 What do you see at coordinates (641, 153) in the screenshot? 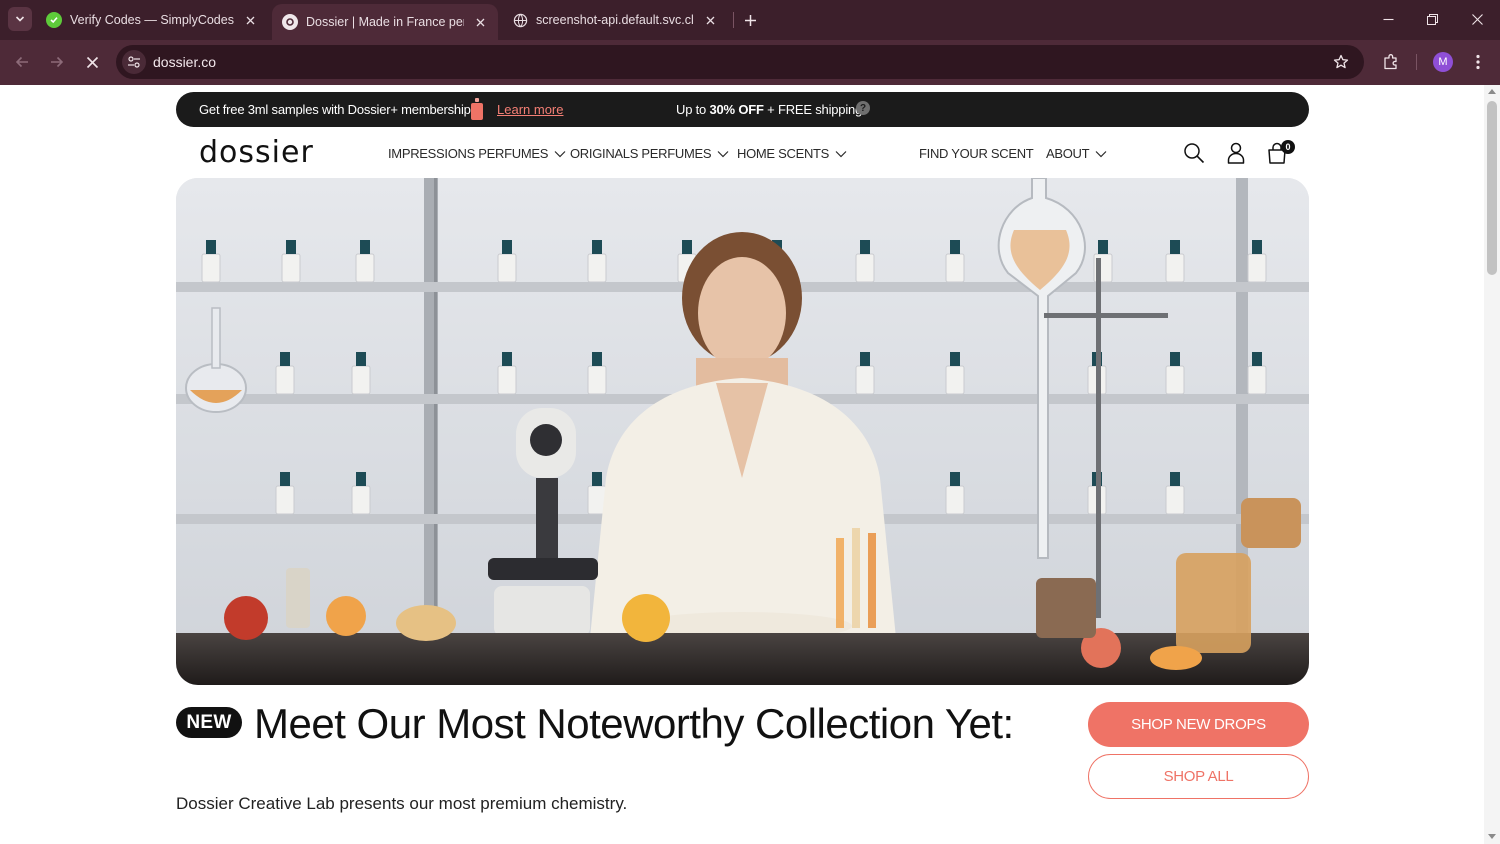
I see `nav-label: ORIGINALS PERFUMES` at bounding box center [641, 153].